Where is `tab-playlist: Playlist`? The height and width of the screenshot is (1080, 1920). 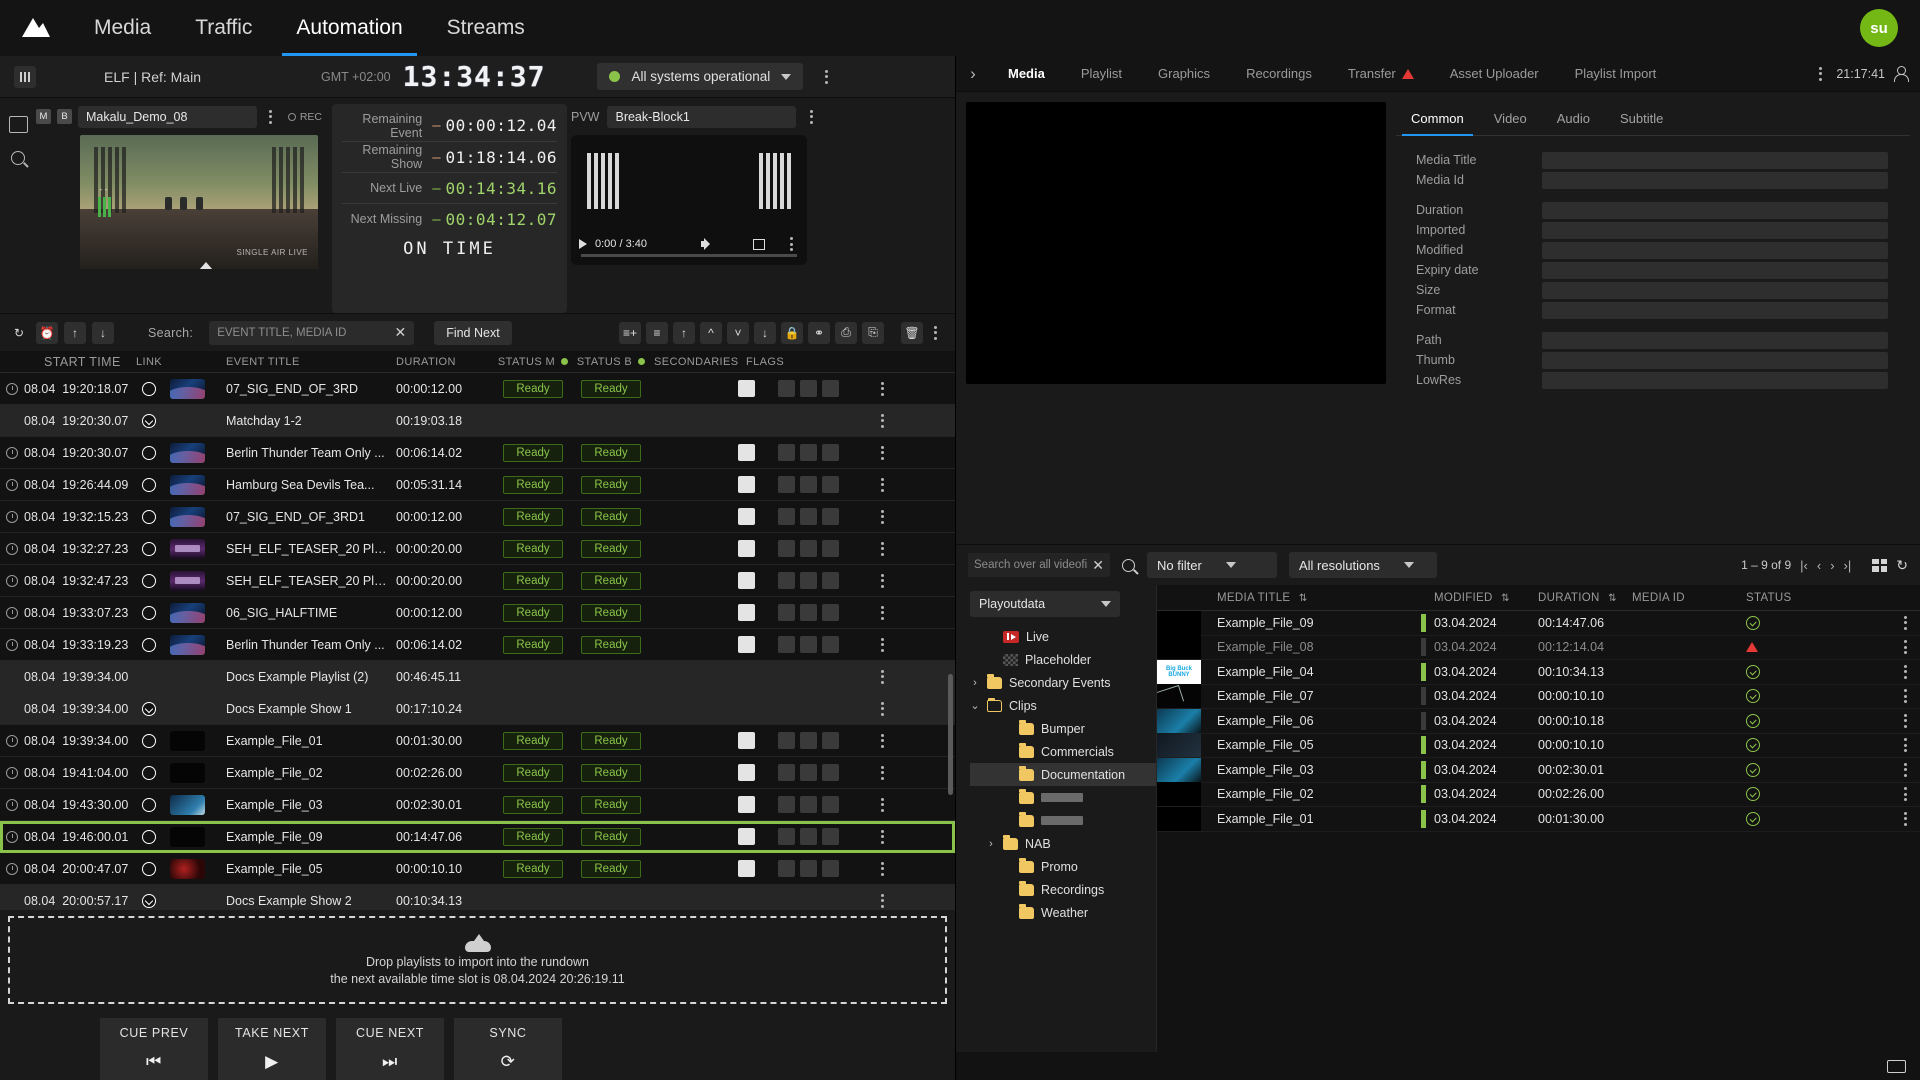 tab-playlist: Playlist is located at coordinates (1101, 74).